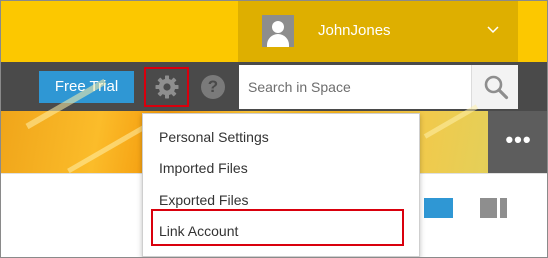 Image resolution: width=548 pixels, height=258 pixels. What do you see at coordinates (203, 200) in the screenshot?
I see `menu-item-exported-files: Exported Files` at bounding box center [203, 200].